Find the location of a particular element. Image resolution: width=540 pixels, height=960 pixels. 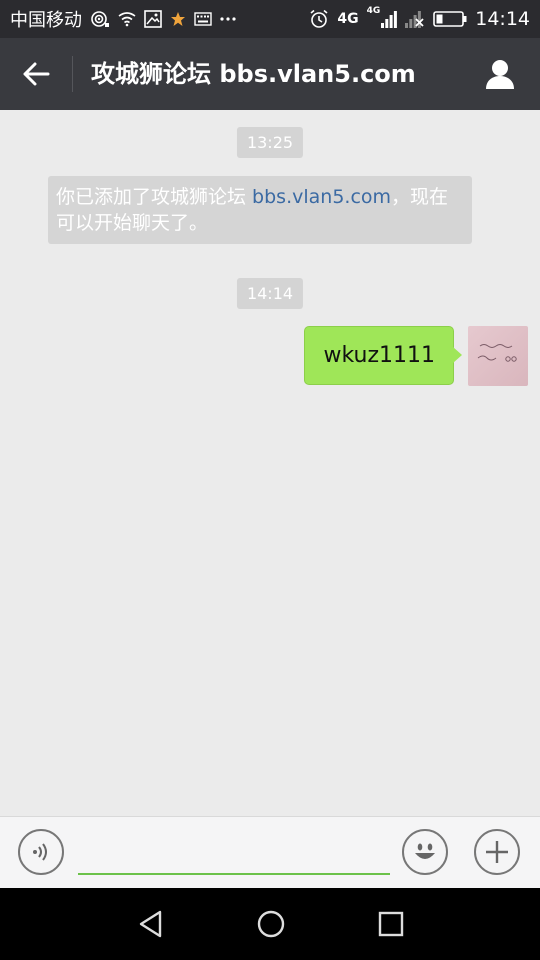

status-left: 中国移动 is located at coordinates (123, 19).